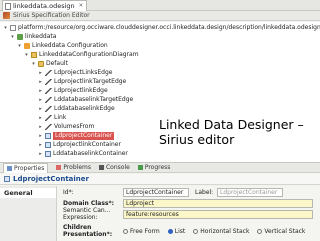 The width and height of the screenshot is (320, 241). What do you see at coordinates (34, 55) in the screenshot?
I see `diagram-icon` at bounding box center [34, 55].